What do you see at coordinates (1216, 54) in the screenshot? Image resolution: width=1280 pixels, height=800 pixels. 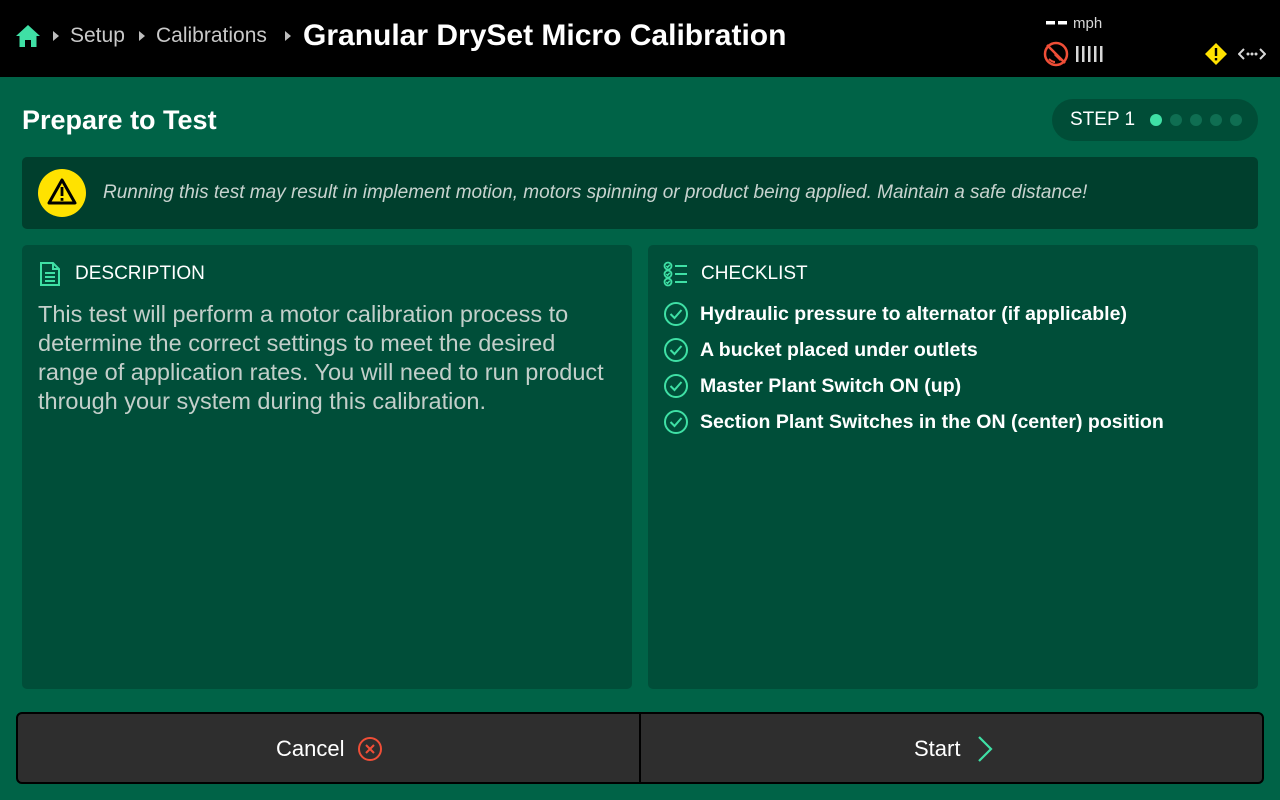 I see `warning-icon` at bounding box center [1216, 54].